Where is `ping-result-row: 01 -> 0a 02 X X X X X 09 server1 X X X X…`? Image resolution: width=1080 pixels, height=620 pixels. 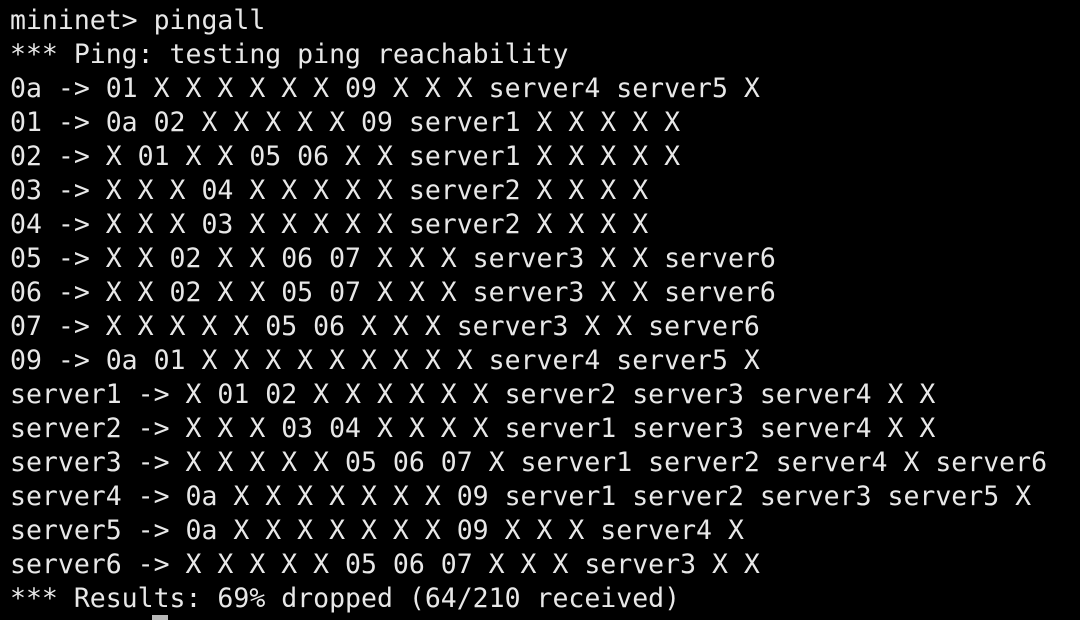
ping-result-row: 01 -> 0a 02 X X X X X 09 server1 X X X X… is located at coordinates (345, 122).